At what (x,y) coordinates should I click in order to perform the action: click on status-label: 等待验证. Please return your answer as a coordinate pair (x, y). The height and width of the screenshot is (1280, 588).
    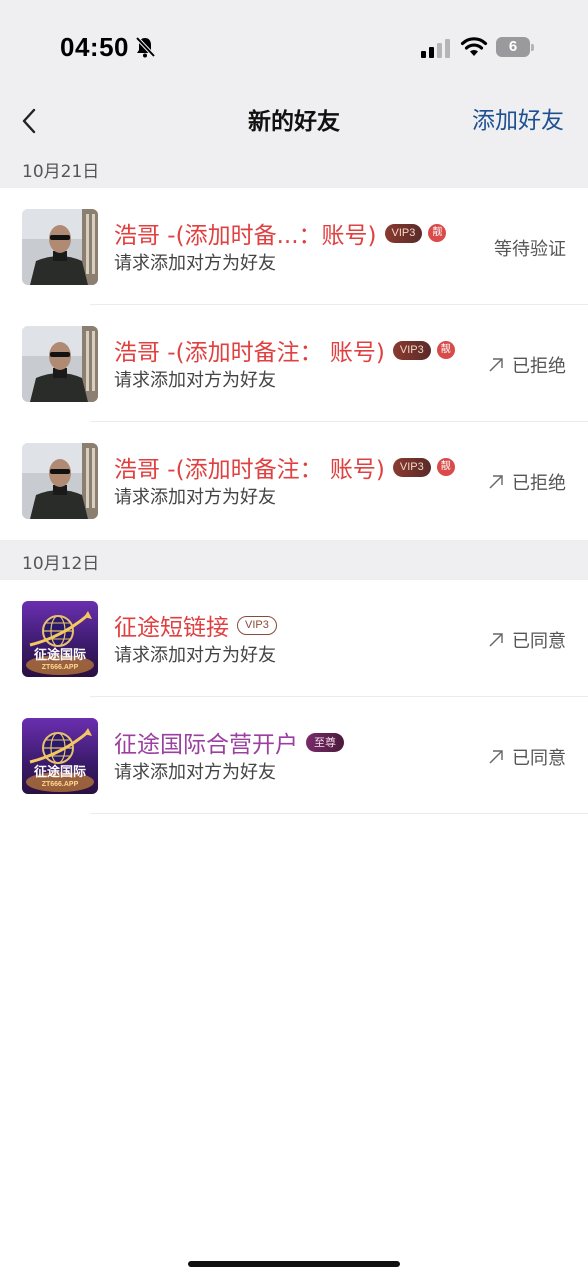
    Looking at the image, I should click on (530, 249).